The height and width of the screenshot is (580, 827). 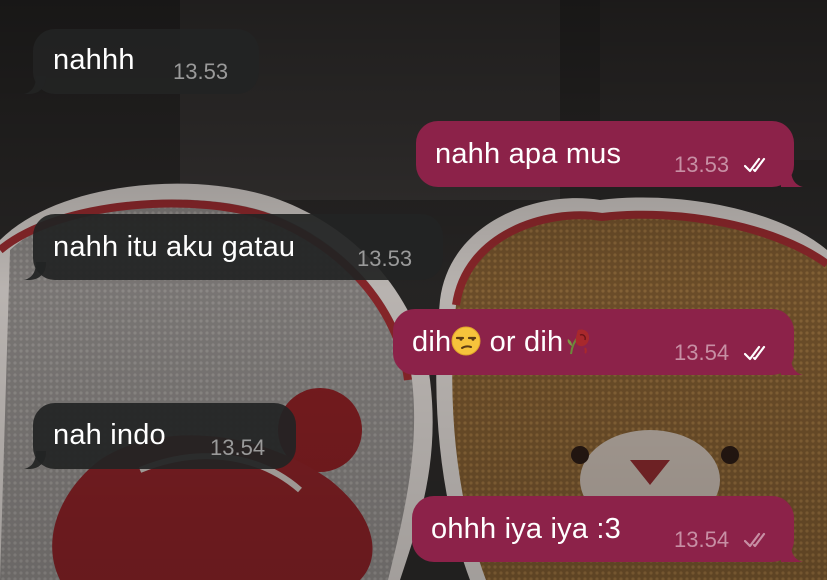 What do you see at coordinates (174, 247) in the screenshot?
I see `message-text: nahh itu aku gatau` at bounding box center [174, 247].